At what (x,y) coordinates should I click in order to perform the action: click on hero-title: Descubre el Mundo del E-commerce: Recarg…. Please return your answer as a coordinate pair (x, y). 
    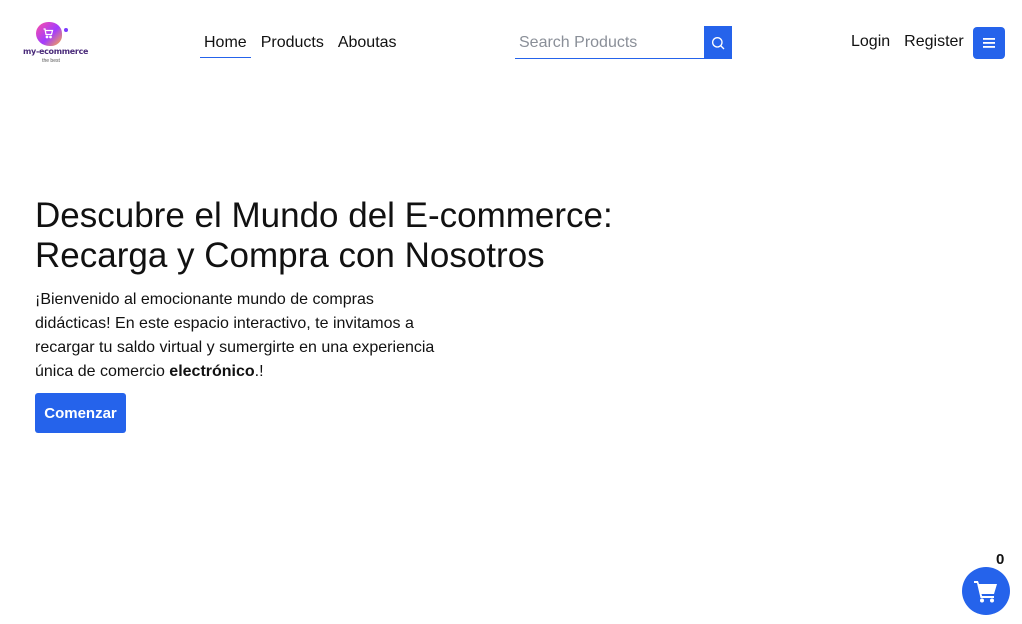
    Looking at the image, I should click on (355, 236).